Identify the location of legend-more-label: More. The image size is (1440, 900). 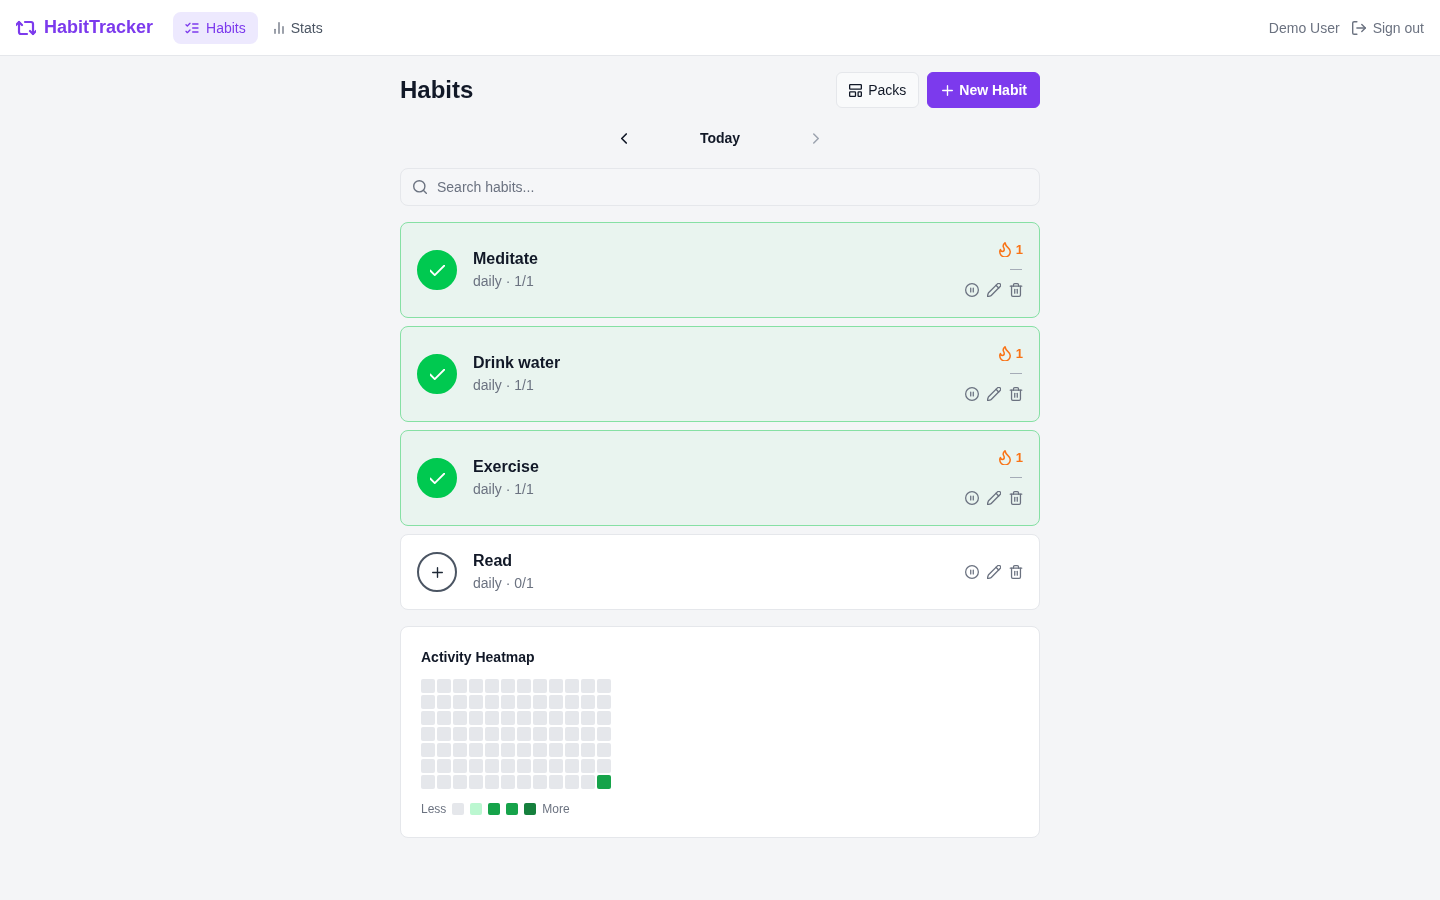
(556, 809).